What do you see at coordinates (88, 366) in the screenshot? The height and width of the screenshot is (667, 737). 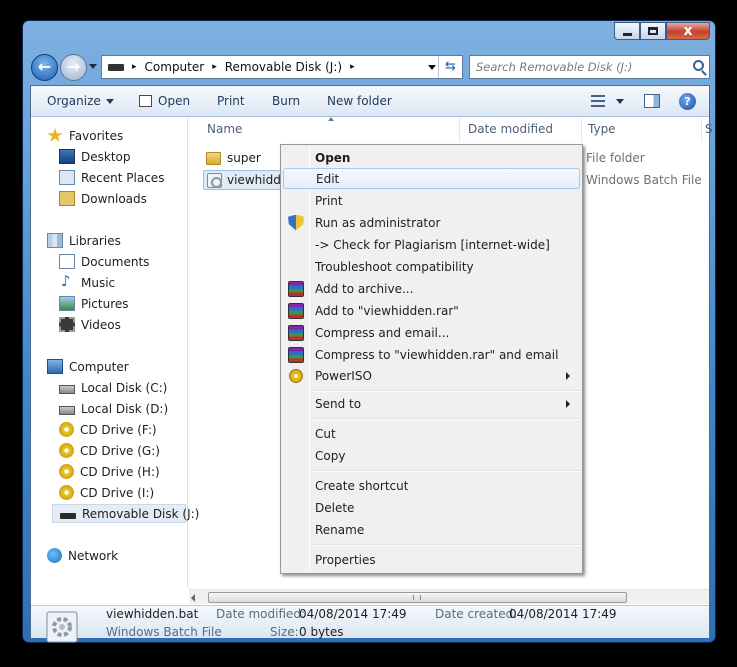 I see `sidebar-computer: Computer` at bounding box center [88, 366].